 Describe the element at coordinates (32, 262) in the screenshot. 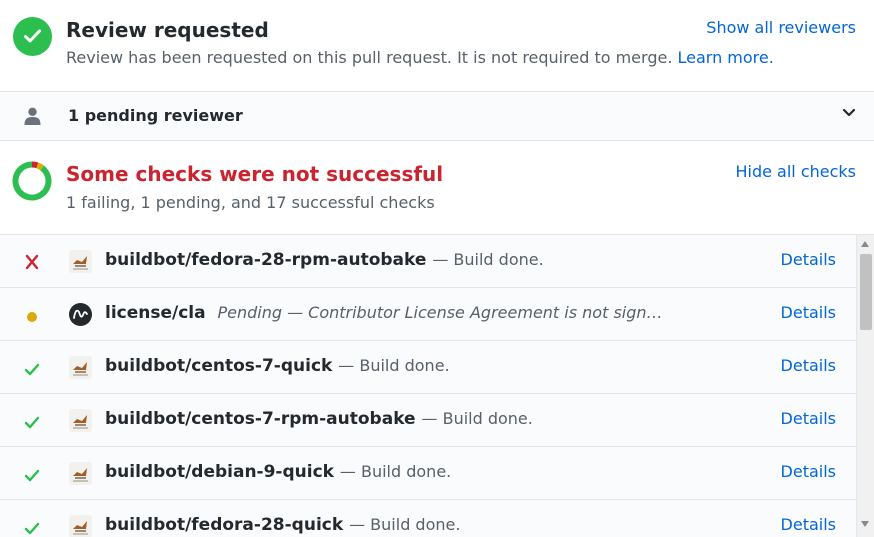

I see `x-icon` at that location.